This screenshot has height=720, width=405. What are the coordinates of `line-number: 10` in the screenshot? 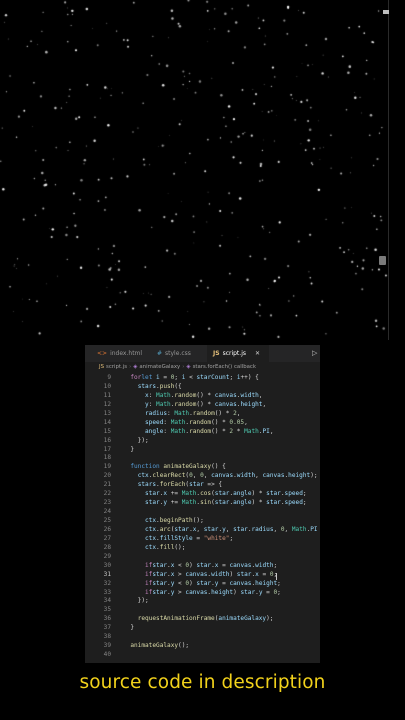 It's located at (107, 386).